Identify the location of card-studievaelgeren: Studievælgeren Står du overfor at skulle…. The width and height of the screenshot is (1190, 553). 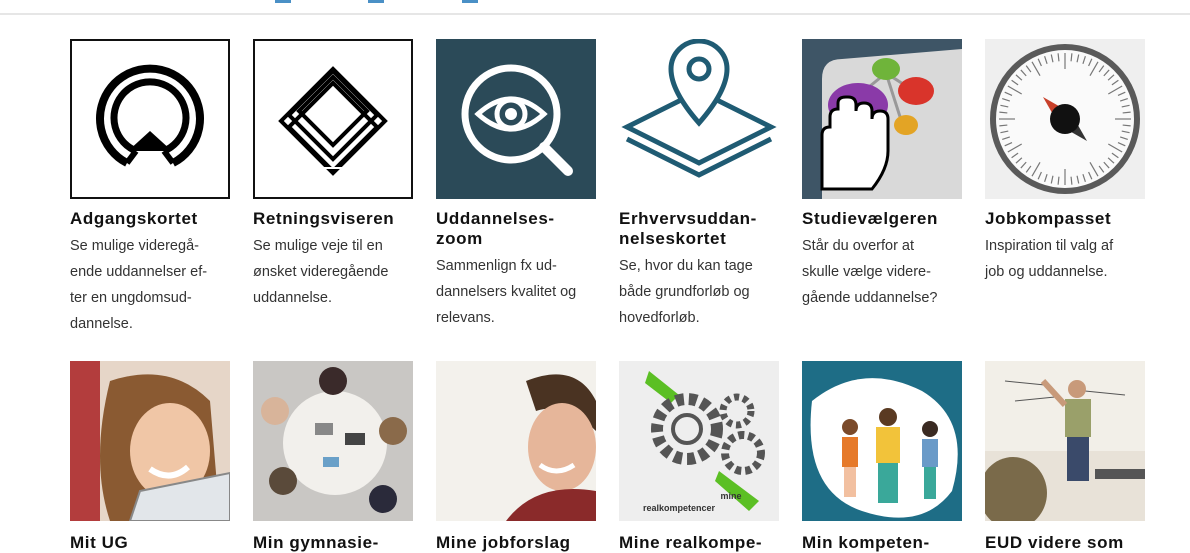
(882, 188).